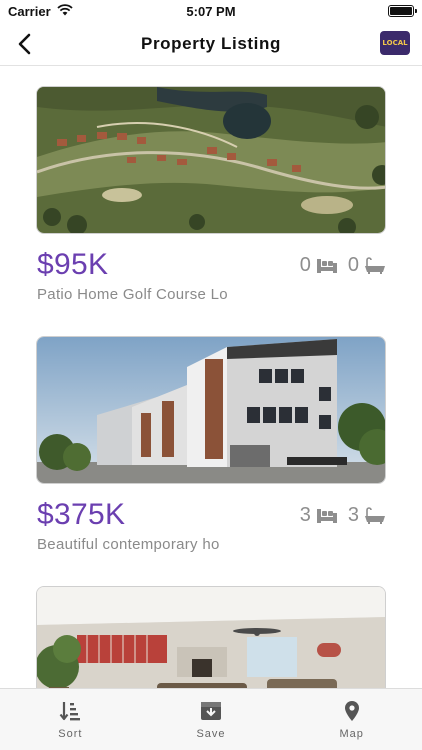 The width and height of the screenshot is (422, 750). I want to click on tab-sort: Sort, so click(70, 719).